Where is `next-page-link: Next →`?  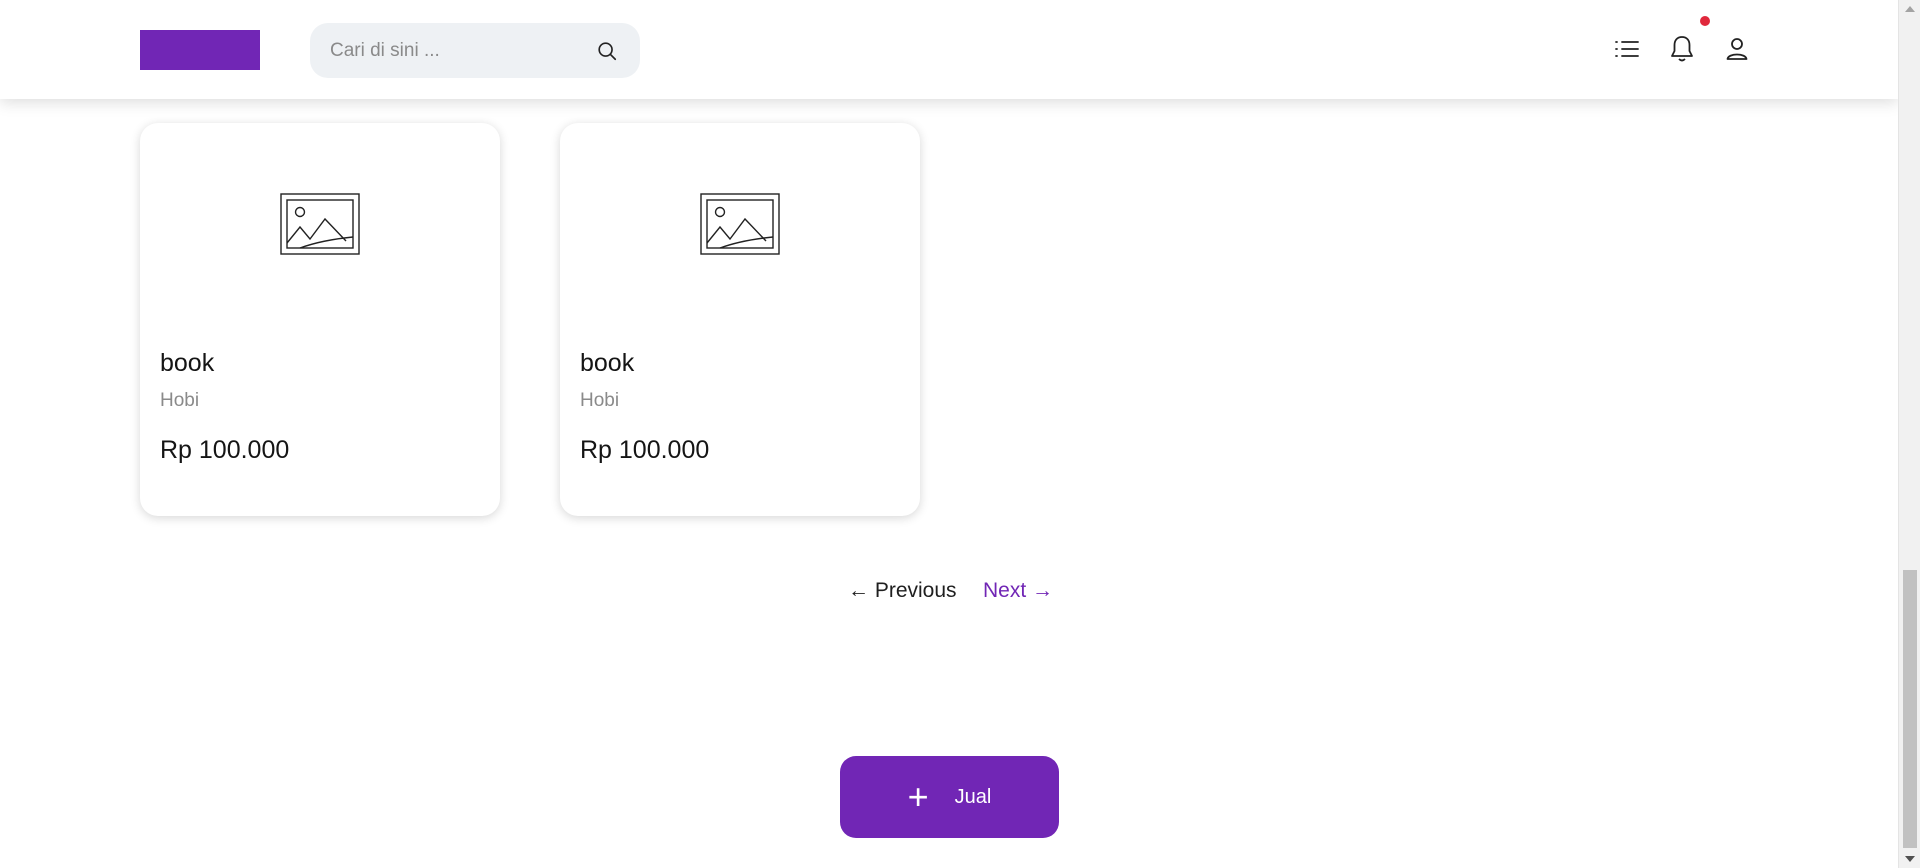 next-page-link: Next → is located at coordinates (1018, 591).